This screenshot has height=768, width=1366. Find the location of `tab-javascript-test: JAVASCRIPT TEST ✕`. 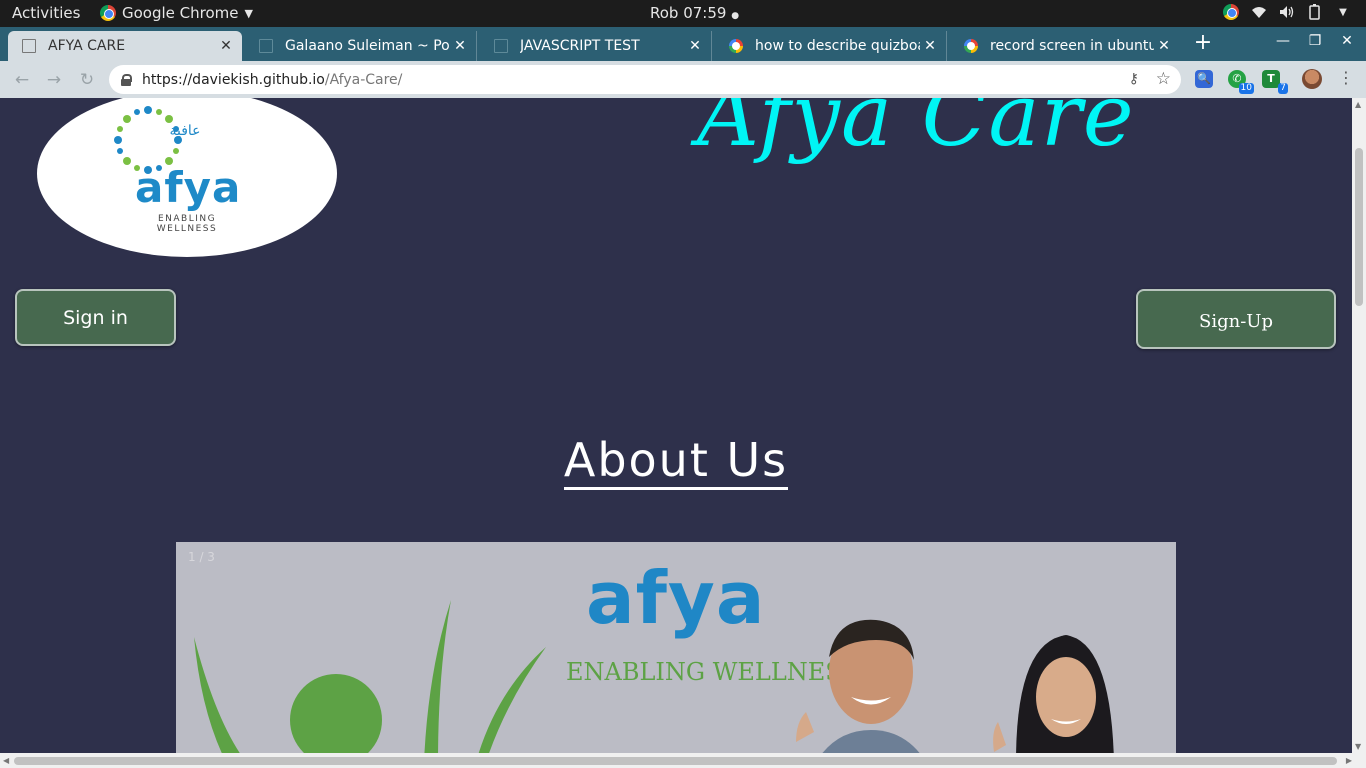

tab-javascript-test: JAVASCRIPT TEST ✕ is located at coordinates (596, 46).